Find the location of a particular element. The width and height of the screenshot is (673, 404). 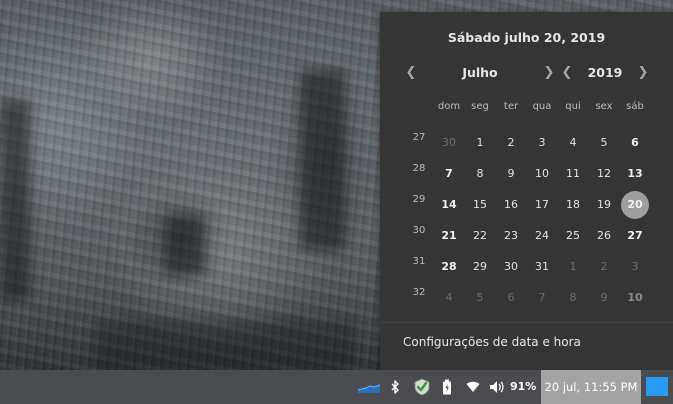

week-number: 27 is located at coordinates (419, 137).